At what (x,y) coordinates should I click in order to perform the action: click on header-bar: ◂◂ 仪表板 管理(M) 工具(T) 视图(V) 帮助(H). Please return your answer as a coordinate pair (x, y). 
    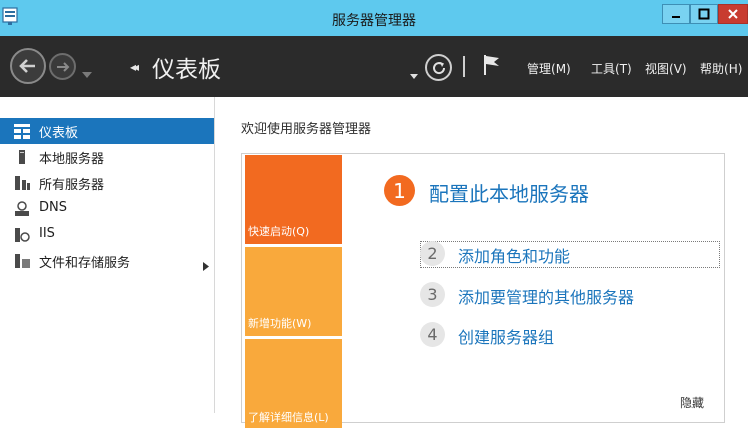
    Looking at the image, I should click on (374, 66).